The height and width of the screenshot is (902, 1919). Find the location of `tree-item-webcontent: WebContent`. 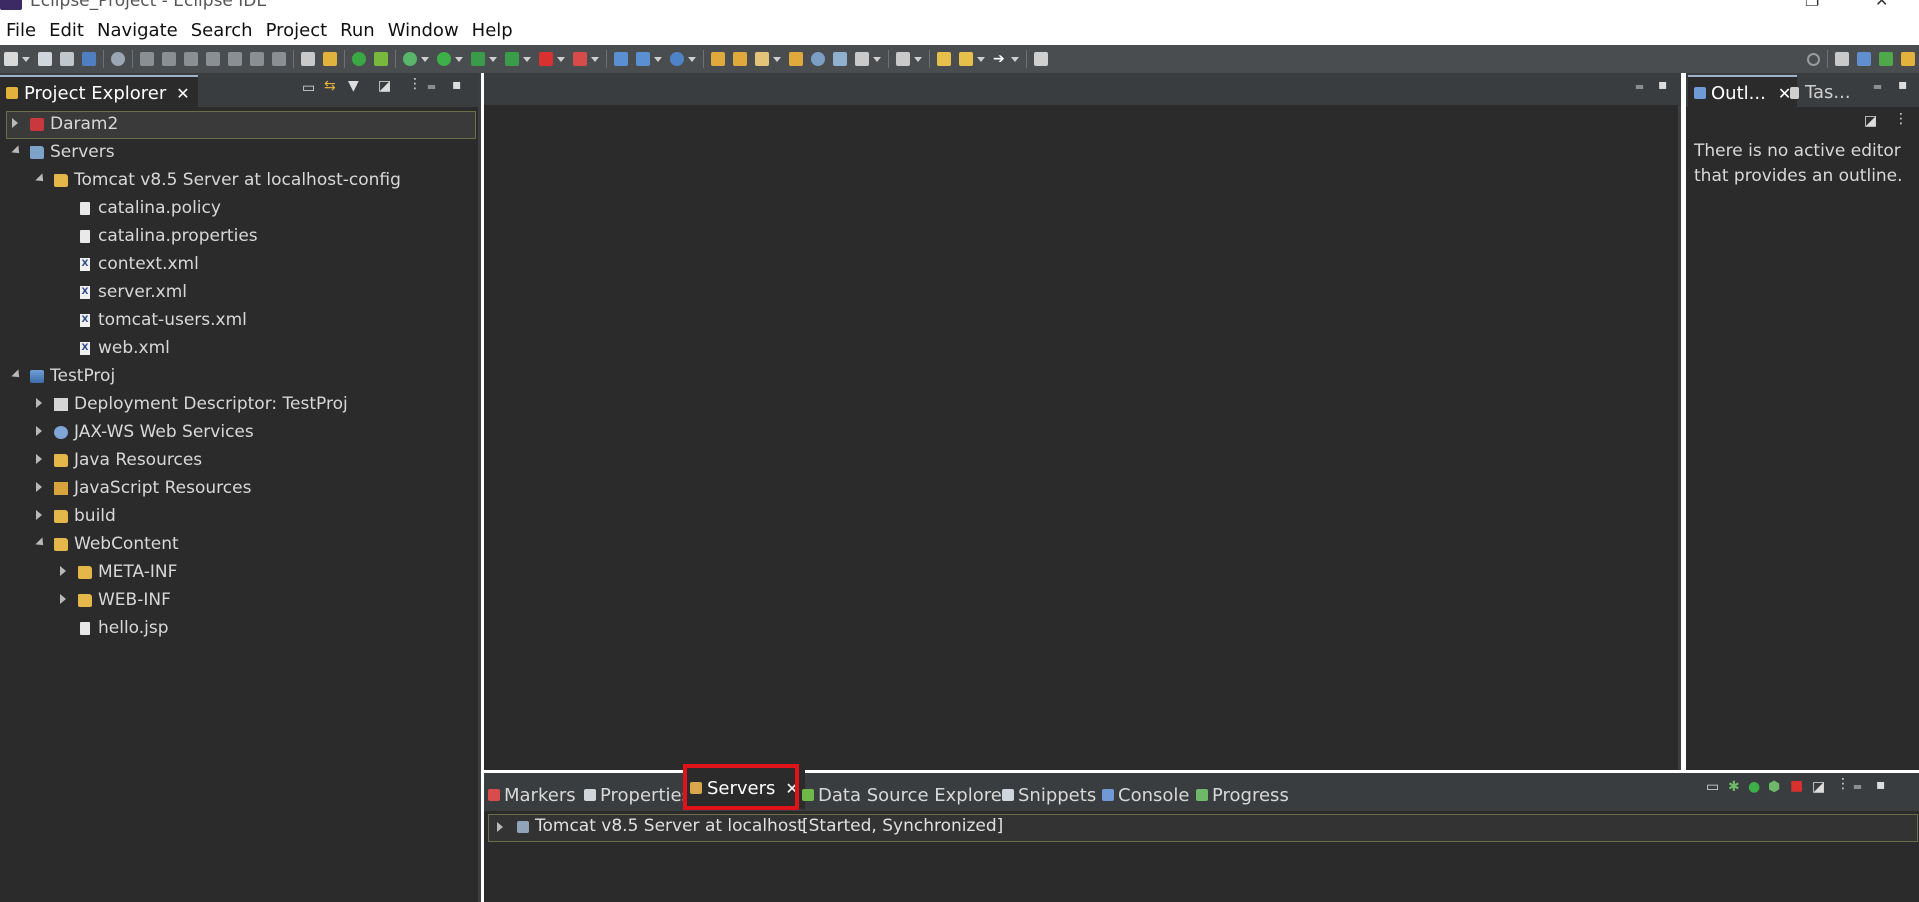

tree-item-webcontent: WebContent is located at coordinates (107, 544).